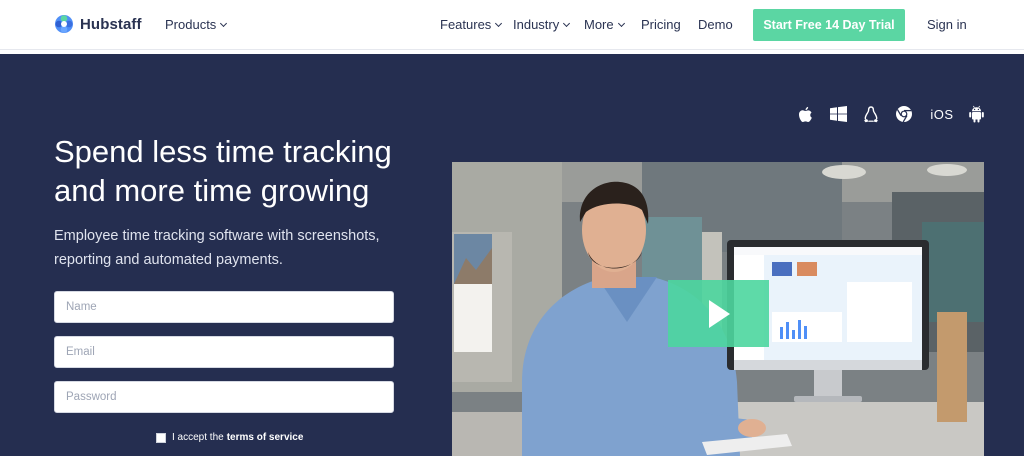 The height and width of the screenshot is (456, 1024). I want to click on terms-row: I accept the terms of service, so click(229, 437).